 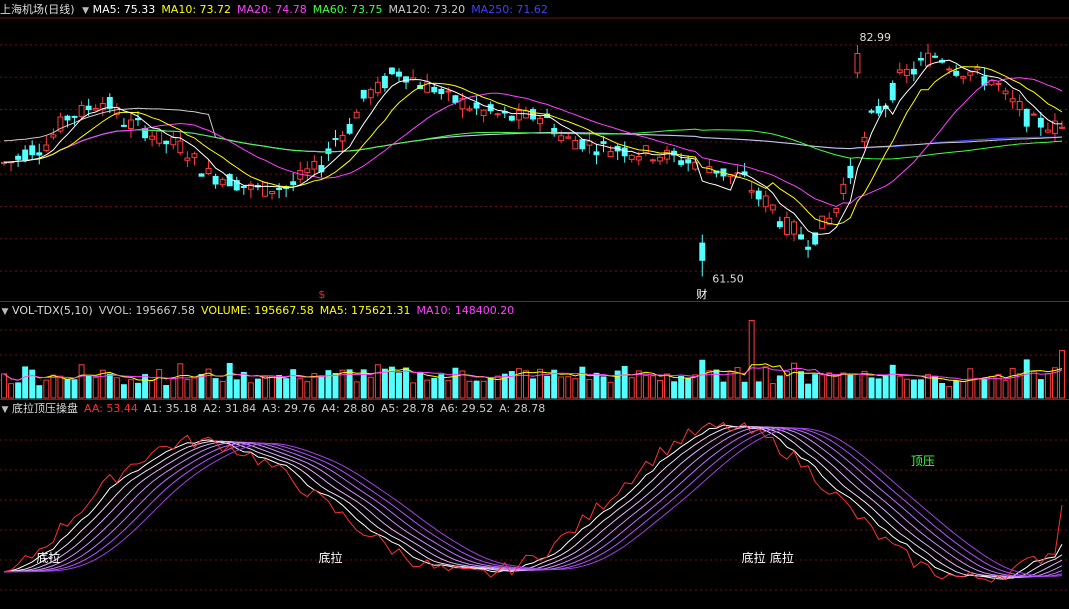 I want to click on collapse-triangle-icon: ▼, so click(x=5, y=312).